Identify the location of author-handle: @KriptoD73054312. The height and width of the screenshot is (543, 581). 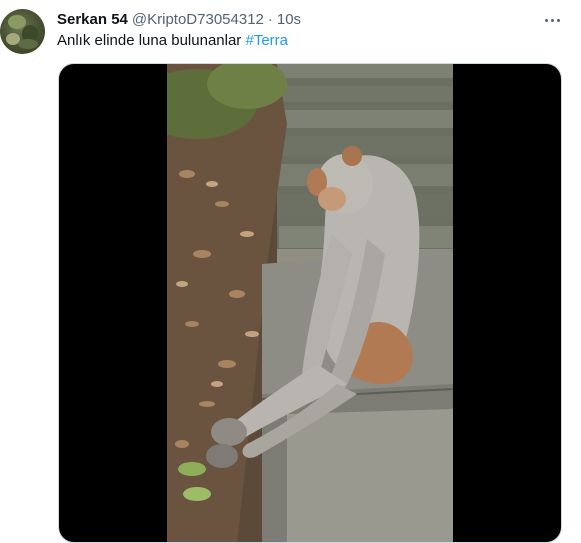
(198, 20).